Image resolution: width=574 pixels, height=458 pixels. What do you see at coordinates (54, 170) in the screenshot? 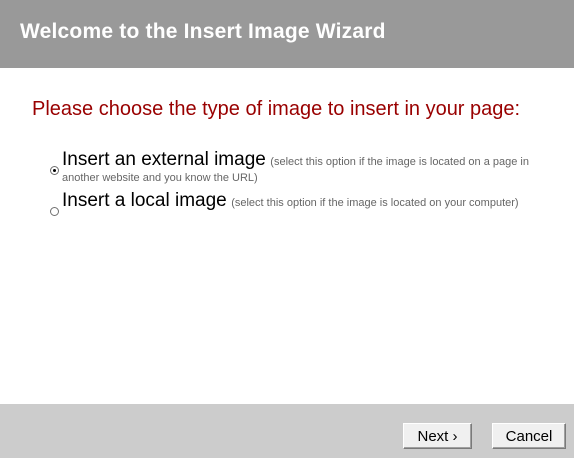
I see `external-image-radio` at bounding box center [54, 170].